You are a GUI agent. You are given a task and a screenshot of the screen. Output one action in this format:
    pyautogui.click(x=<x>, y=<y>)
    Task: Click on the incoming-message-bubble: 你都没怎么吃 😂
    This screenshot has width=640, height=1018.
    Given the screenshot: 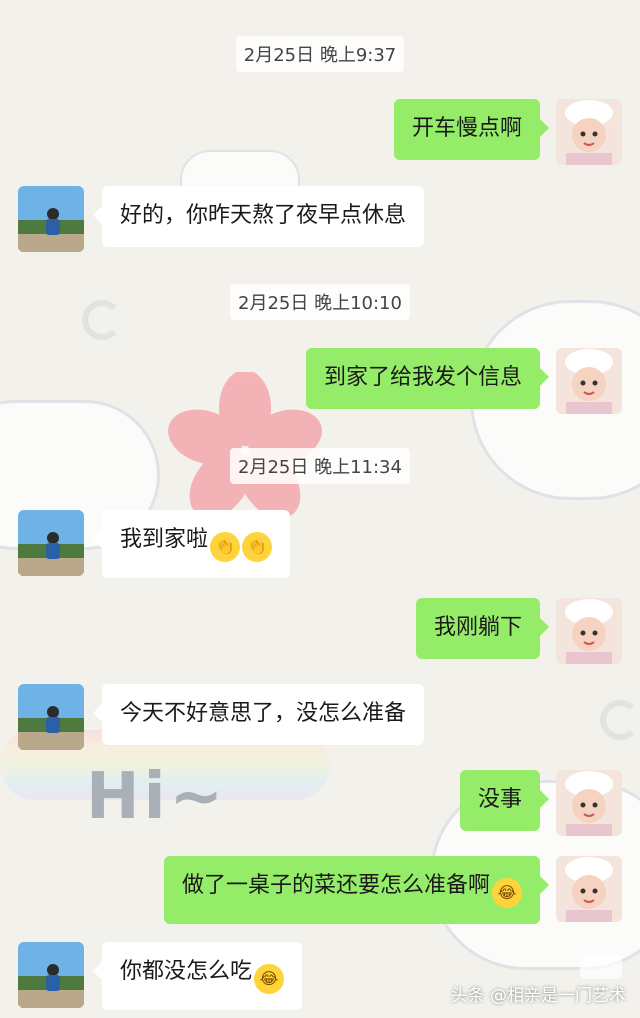 What is the action you would take?
    pyautogui.click(x=197, y=976)
    